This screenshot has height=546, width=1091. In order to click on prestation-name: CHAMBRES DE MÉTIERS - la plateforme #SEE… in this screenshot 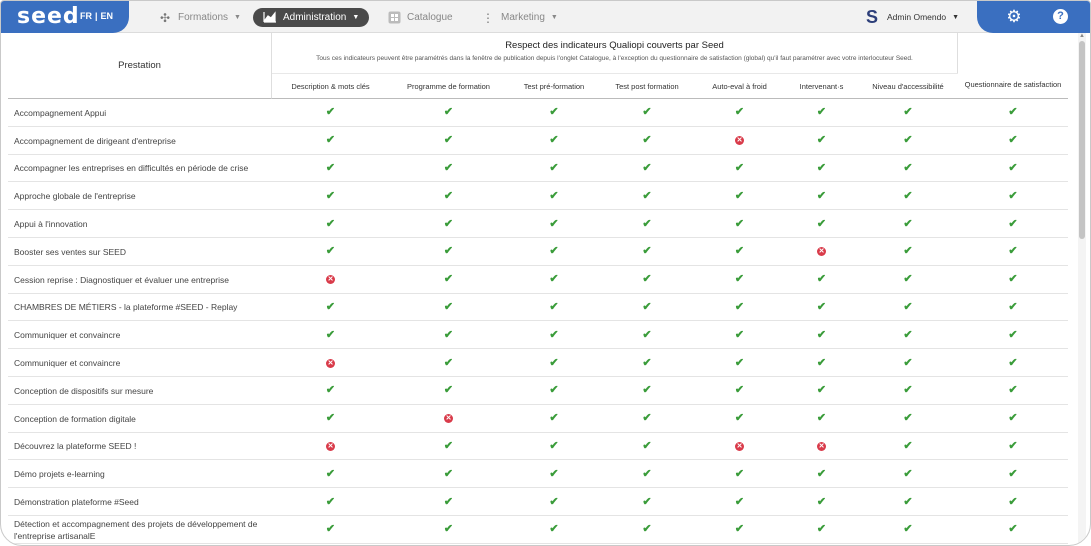, I will do `click(142, 308)`.